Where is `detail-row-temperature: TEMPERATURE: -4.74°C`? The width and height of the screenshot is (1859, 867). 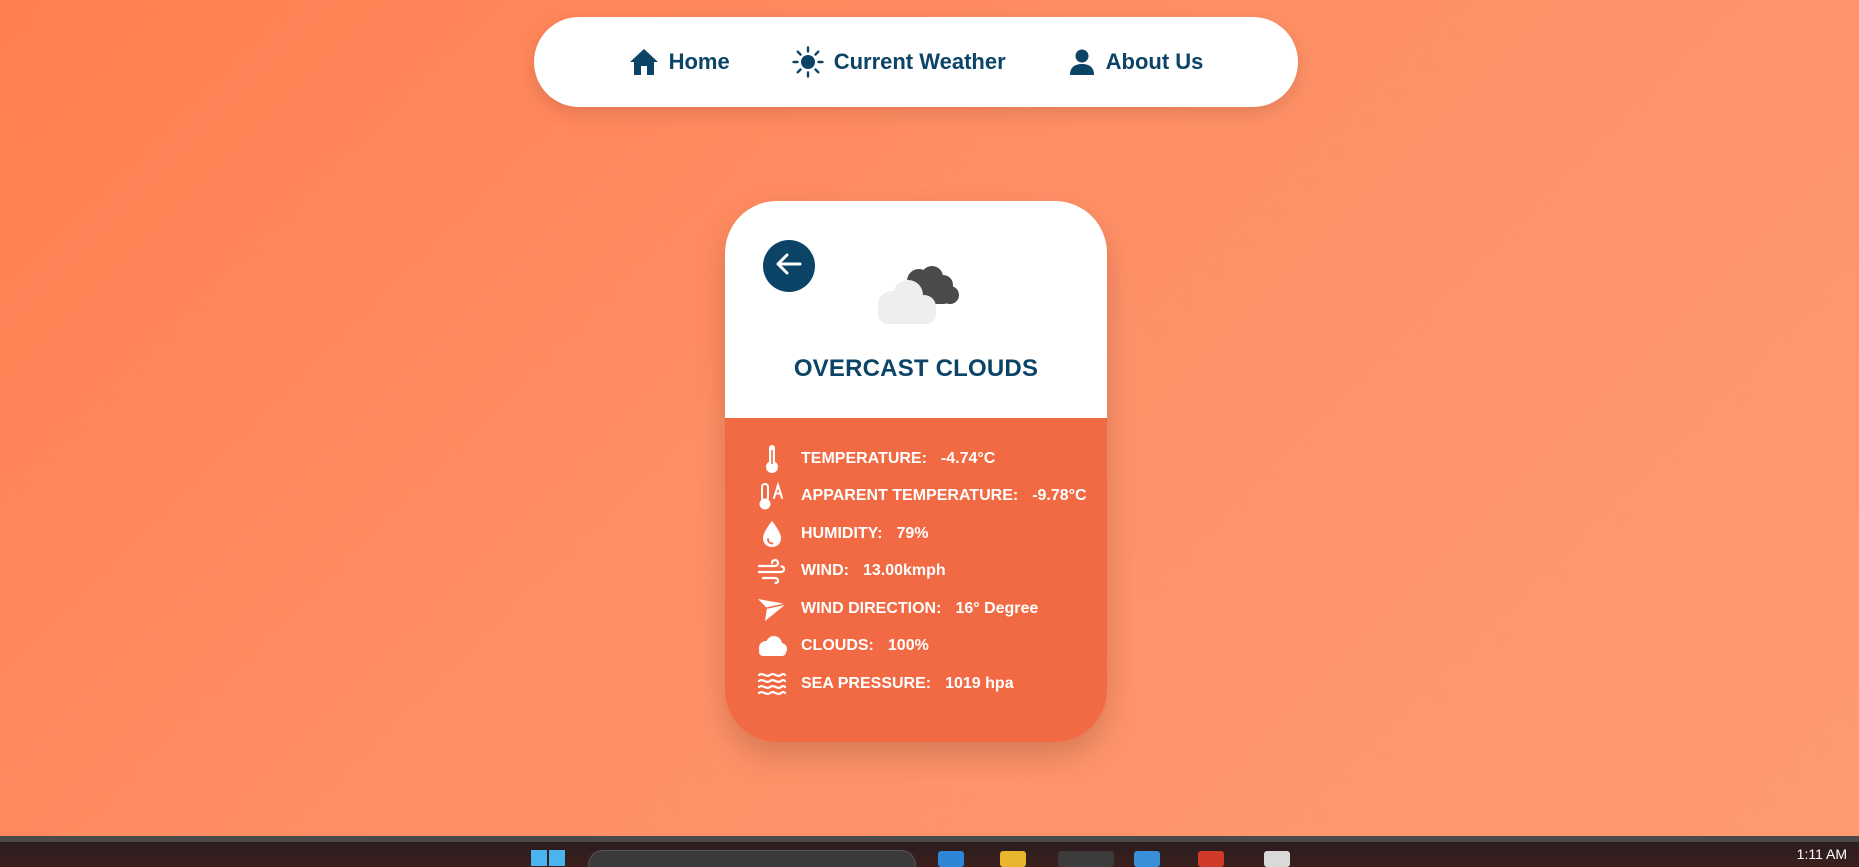
detail-row-temperature: TEMPERATURE: -4.74°C is located at coordinates (875, 459).